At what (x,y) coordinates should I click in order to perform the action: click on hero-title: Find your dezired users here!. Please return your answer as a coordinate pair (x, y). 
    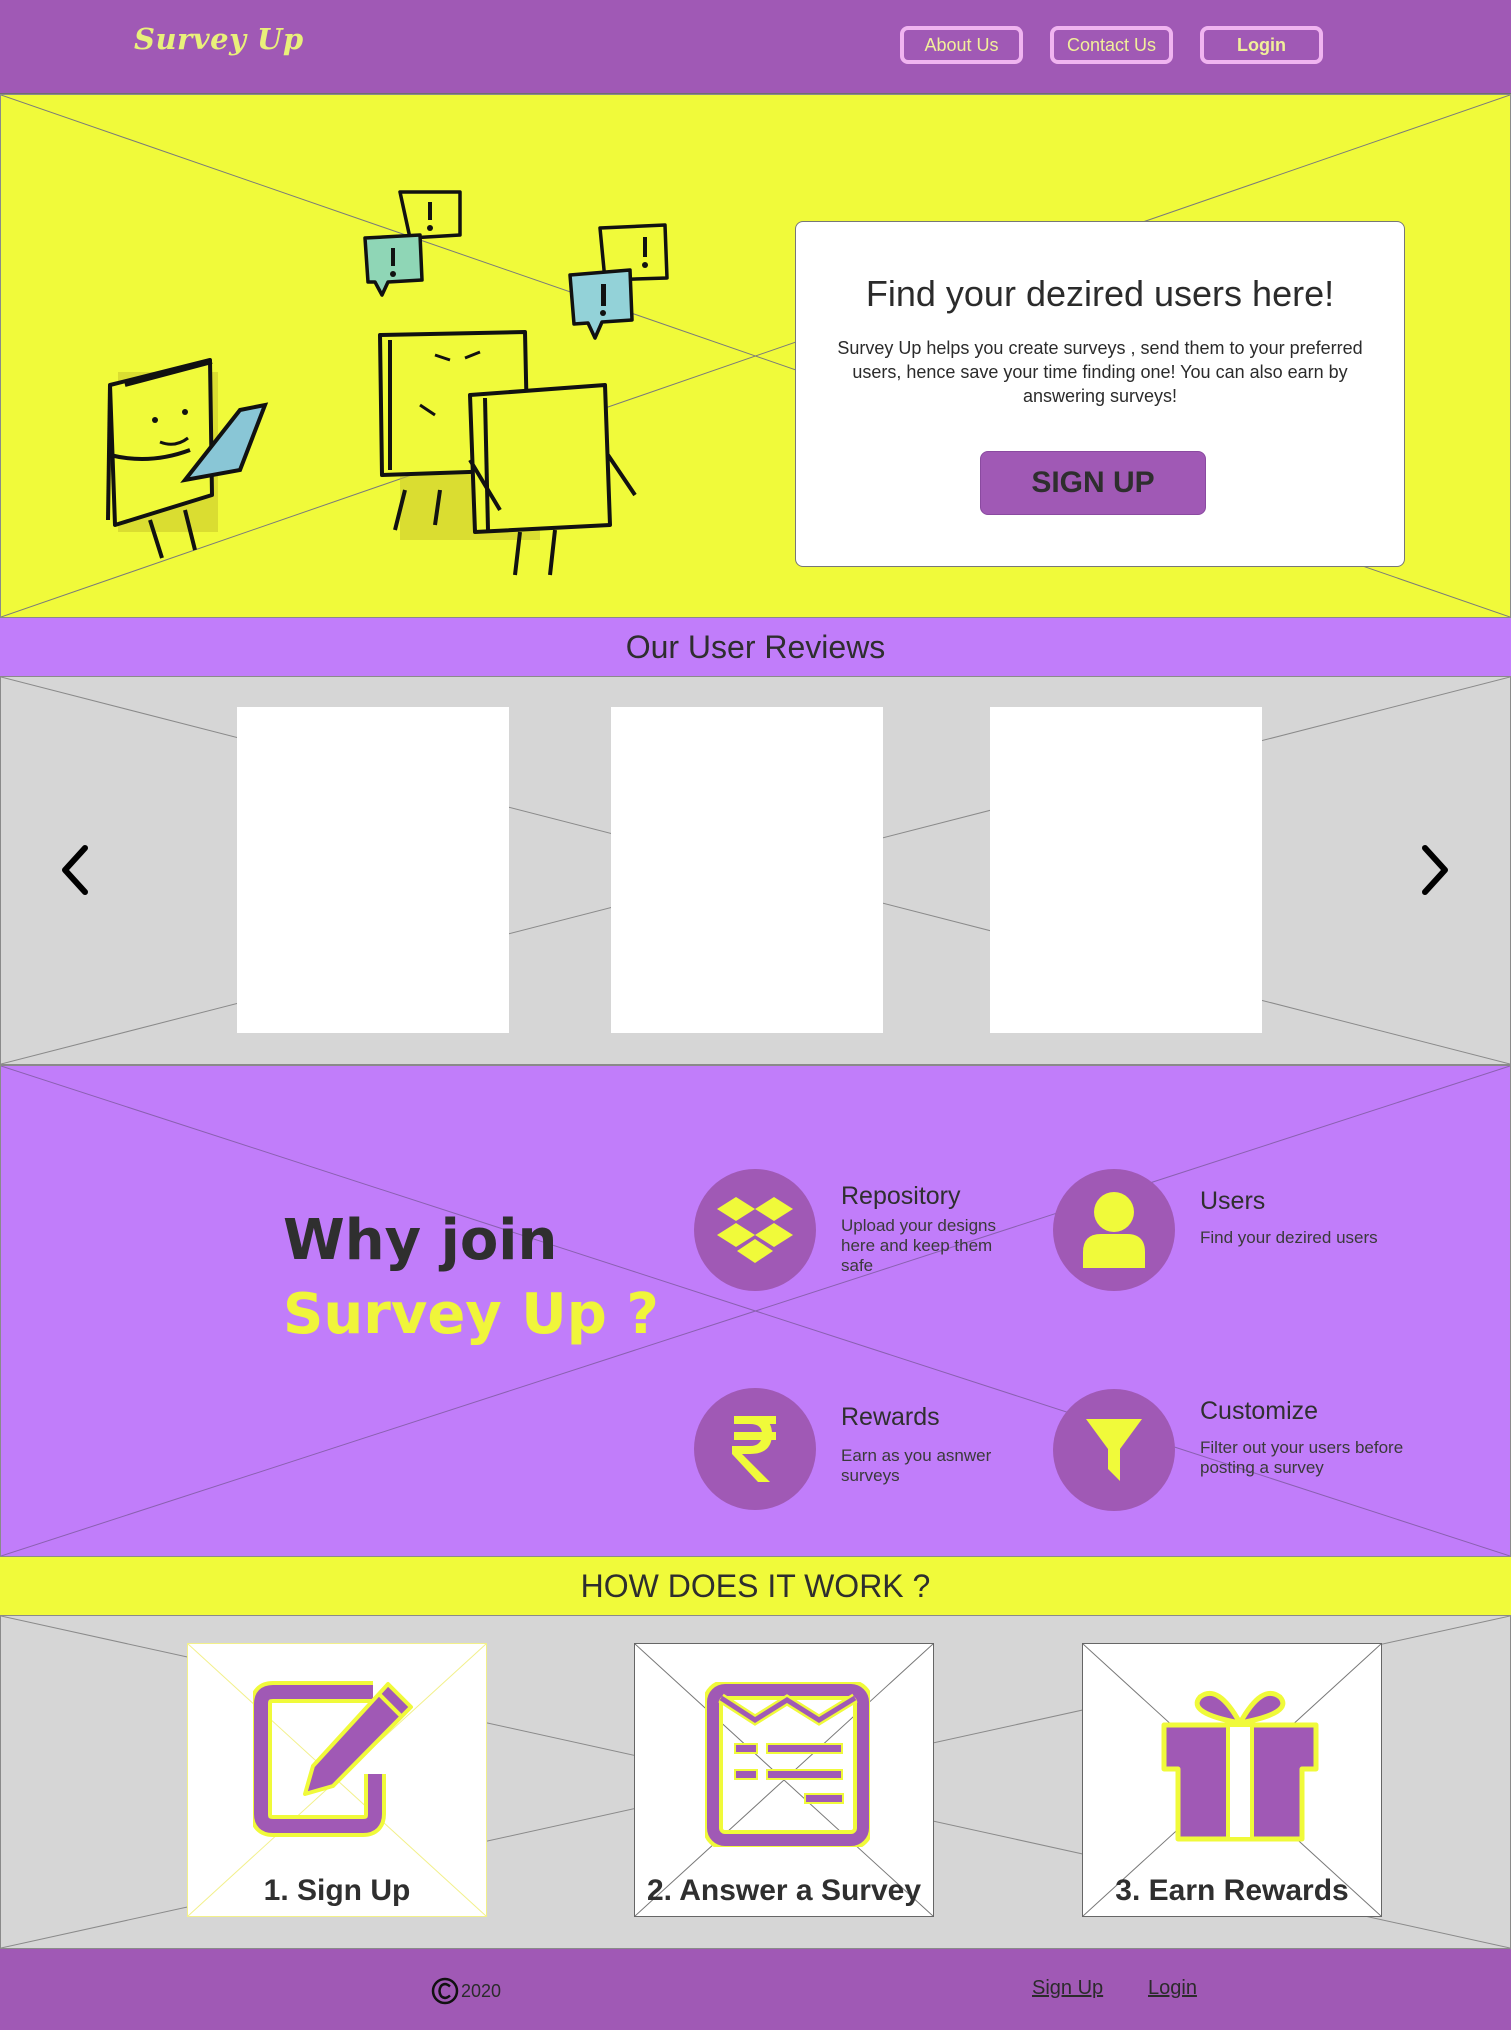
    Looking at the image, I should click on (1100, 293).